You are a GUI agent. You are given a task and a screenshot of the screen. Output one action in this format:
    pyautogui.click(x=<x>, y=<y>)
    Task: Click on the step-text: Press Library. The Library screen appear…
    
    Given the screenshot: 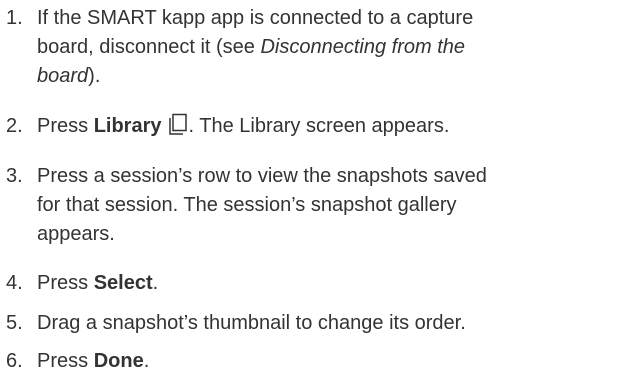 What is the action you would take?
    pyautogui.click(x=339, y=128)
    